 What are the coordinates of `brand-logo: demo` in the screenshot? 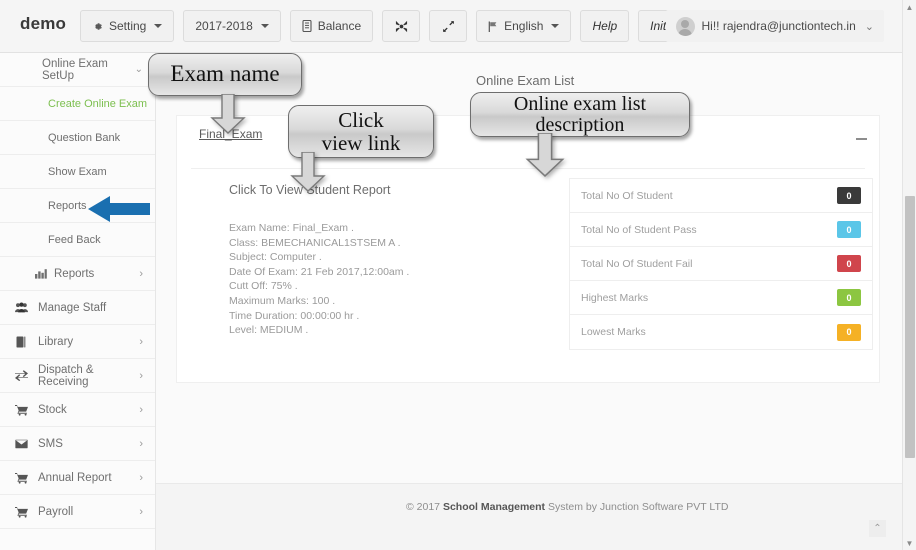 It's located at (43, 24).